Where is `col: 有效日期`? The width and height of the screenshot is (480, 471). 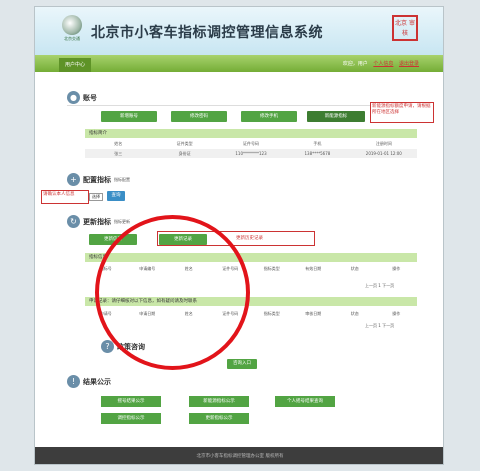
col: 有效日期 is located at coordinates (313, 268).